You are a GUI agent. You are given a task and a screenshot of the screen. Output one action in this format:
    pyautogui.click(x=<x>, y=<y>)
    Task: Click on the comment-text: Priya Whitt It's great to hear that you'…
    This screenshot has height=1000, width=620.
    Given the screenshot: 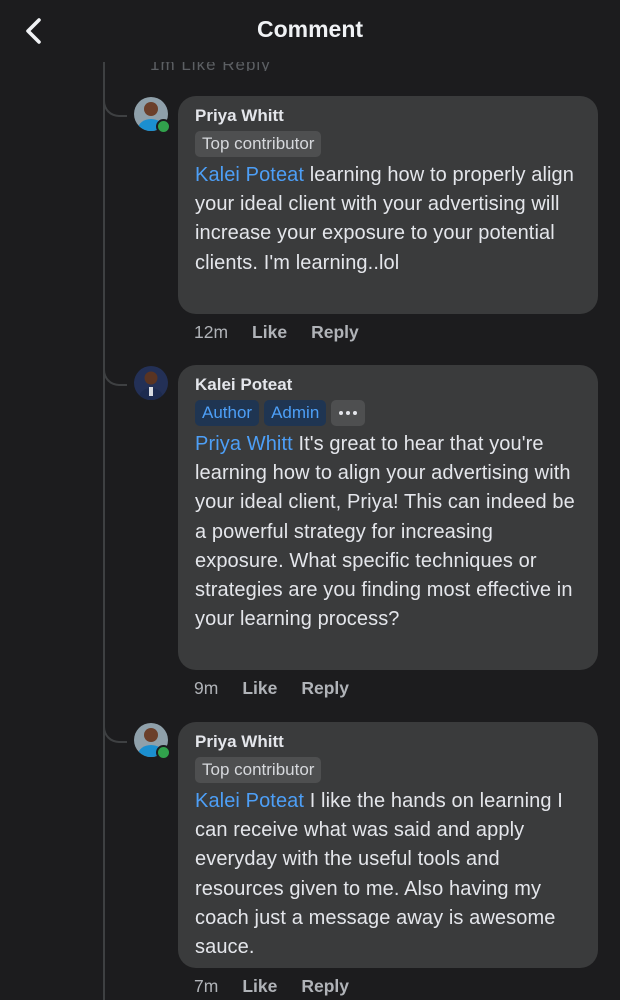 What is the action you would take?
    pyautogui.click(x=388, y=532)
    